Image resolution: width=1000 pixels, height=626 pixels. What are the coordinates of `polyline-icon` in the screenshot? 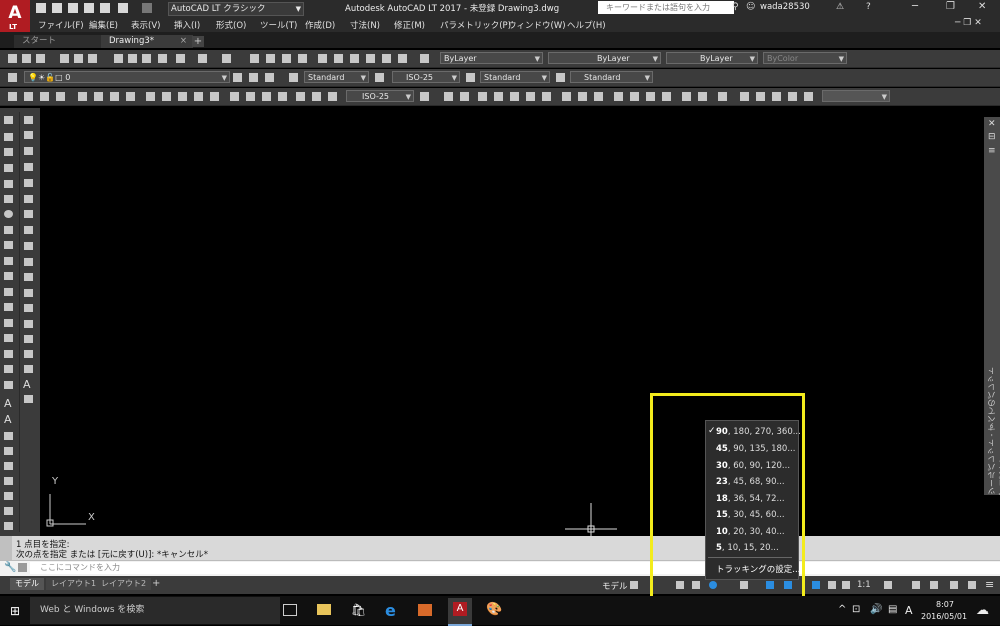 It's located at (8, 152).